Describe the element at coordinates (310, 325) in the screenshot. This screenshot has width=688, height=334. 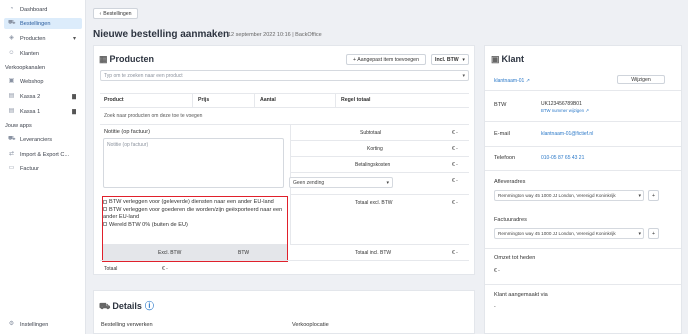
I see `sales-location-label: Verkooplocatie` at that location.